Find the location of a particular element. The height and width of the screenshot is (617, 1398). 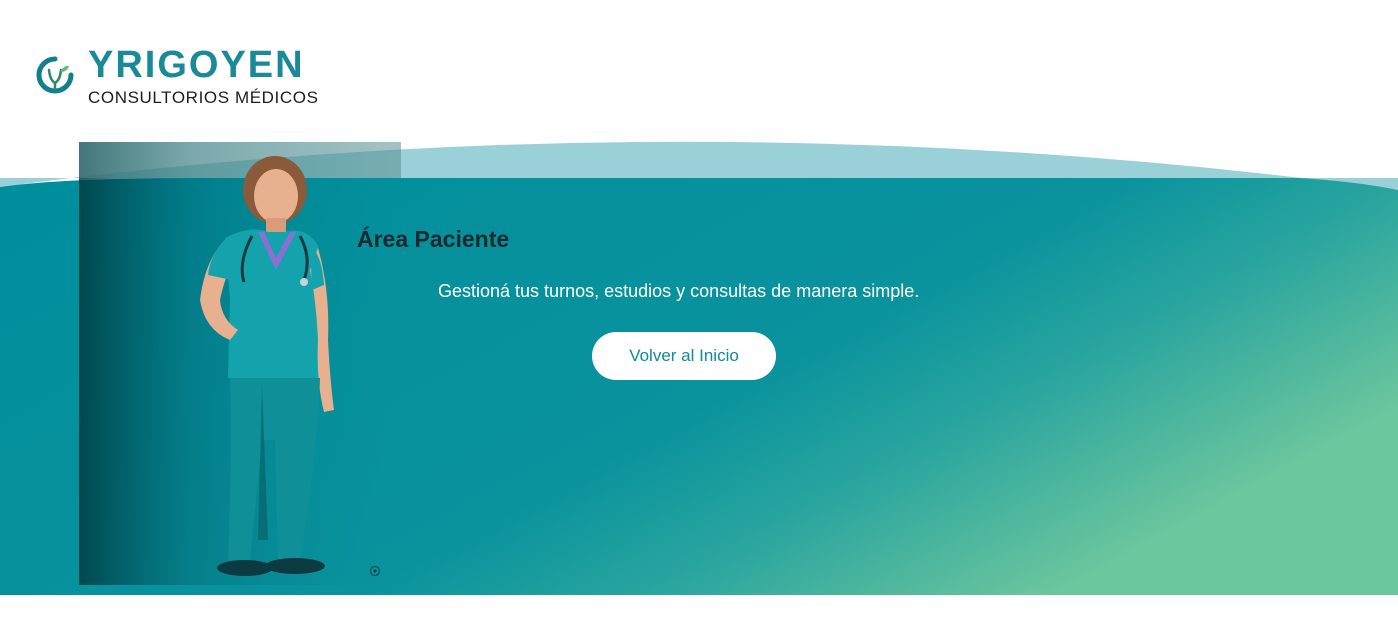

gear-icon is located at coordinates (375, 571).